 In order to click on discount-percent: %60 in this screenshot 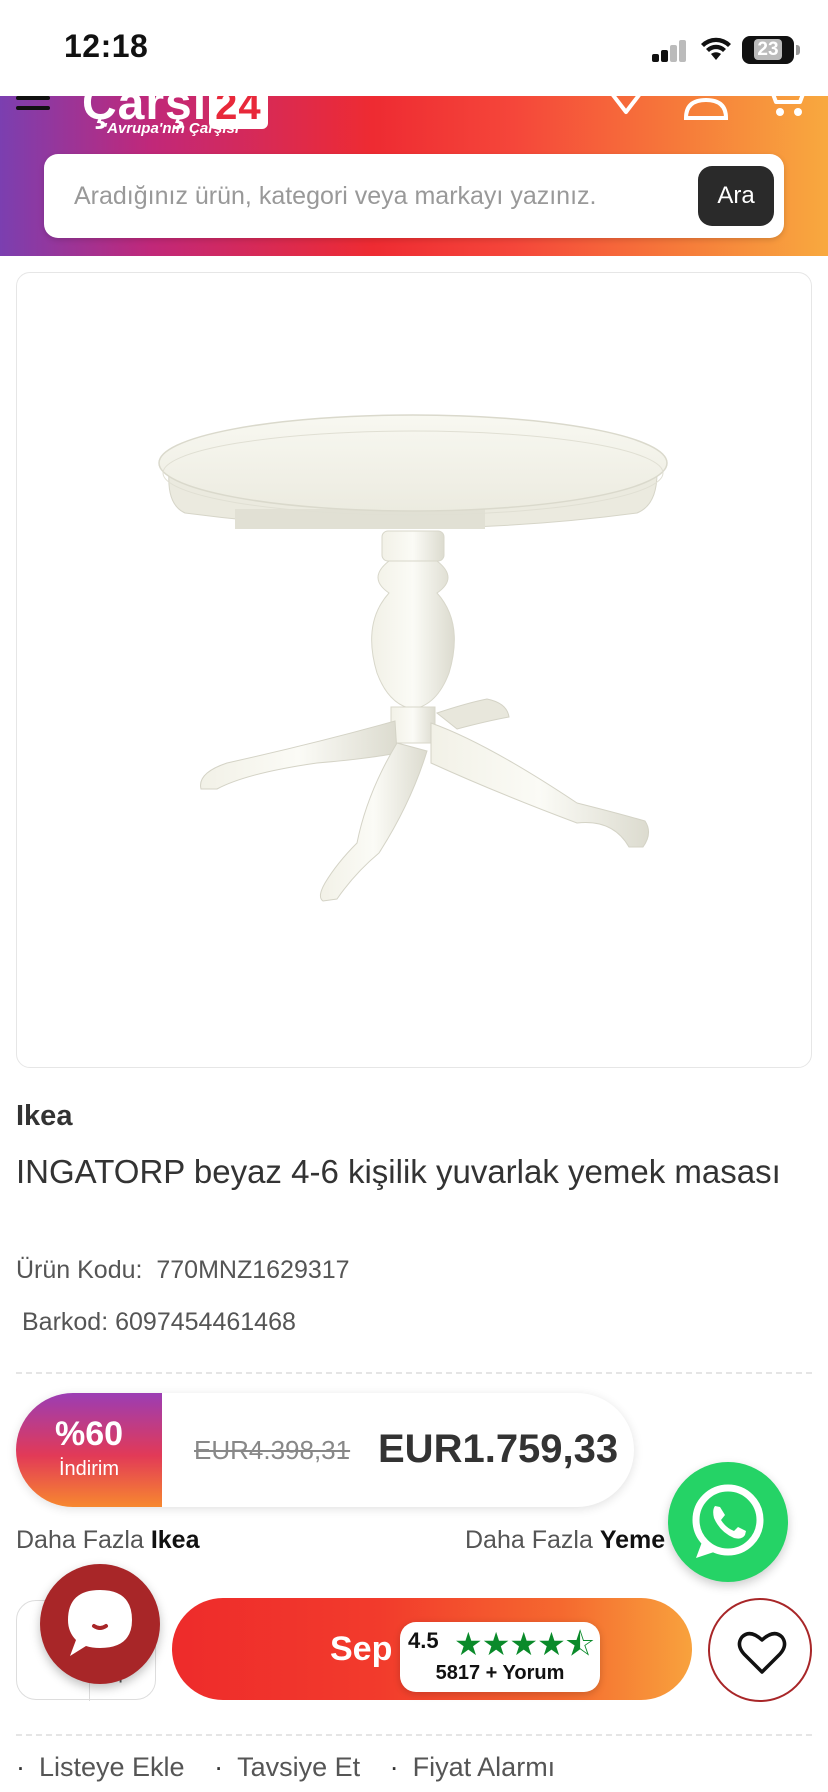, I will do `click(89, 1434)`.